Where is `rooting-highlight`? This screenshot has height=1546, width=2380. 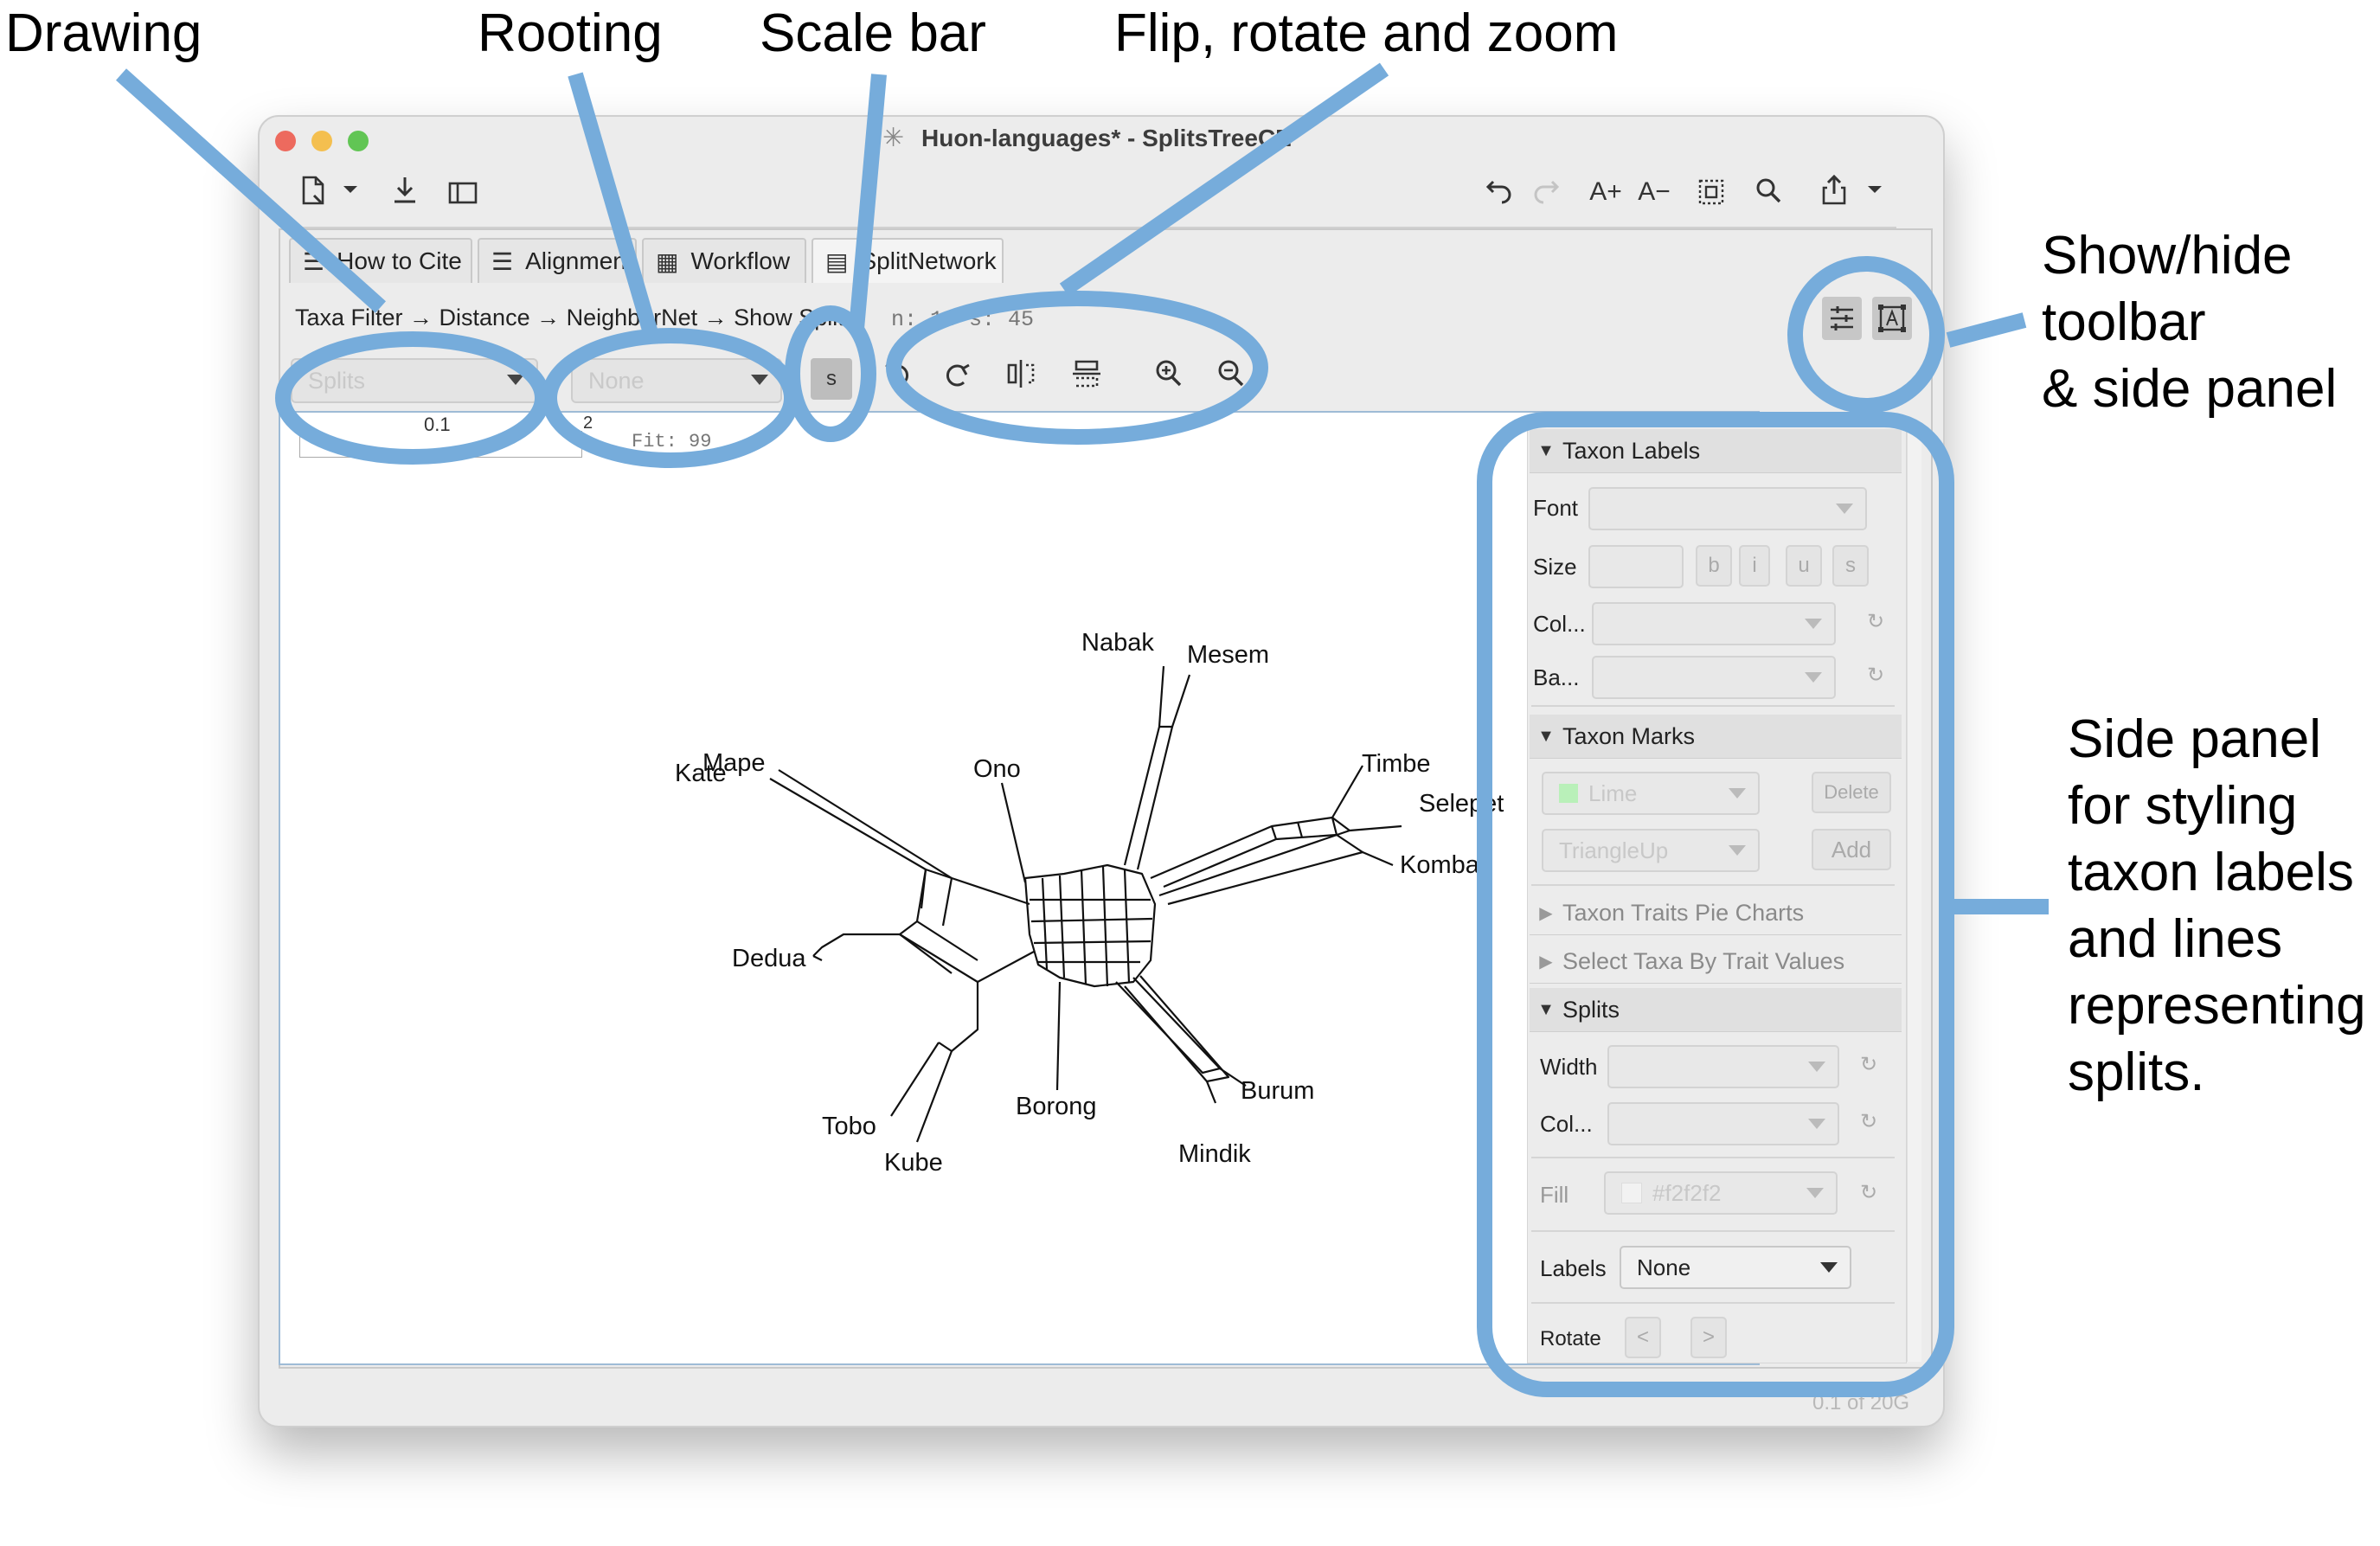 rooting-highlight is located at coordinates (670, 398).